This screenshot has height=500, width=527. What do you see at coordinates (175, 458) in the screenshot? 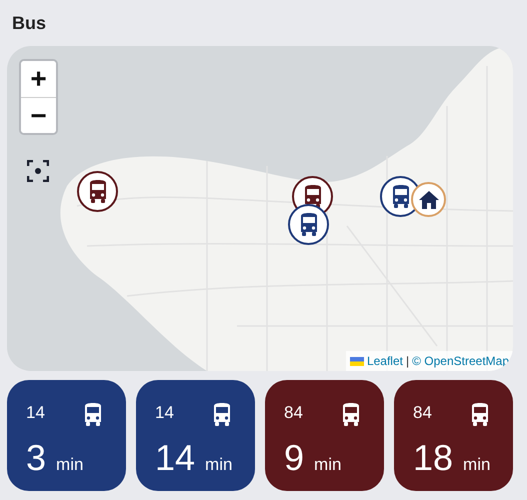
I see `minutes-value: 14` at bounding box center [175, 458].